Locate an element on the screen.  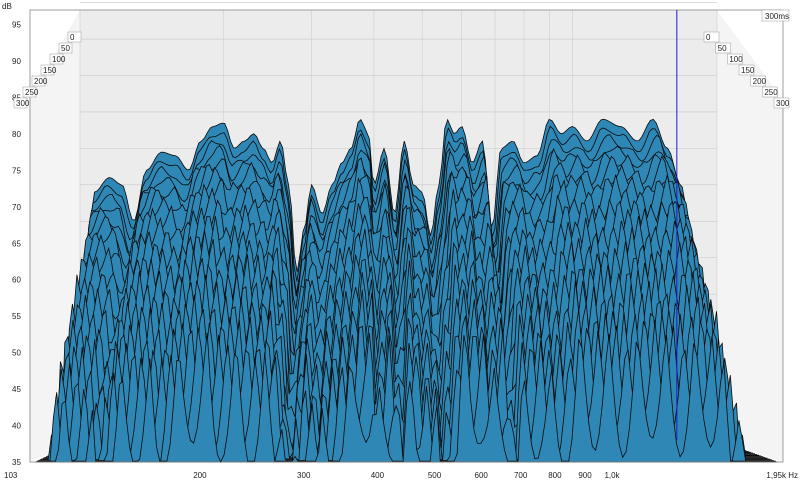
y-tick-label: 35 is located at coordinates (16, 462).